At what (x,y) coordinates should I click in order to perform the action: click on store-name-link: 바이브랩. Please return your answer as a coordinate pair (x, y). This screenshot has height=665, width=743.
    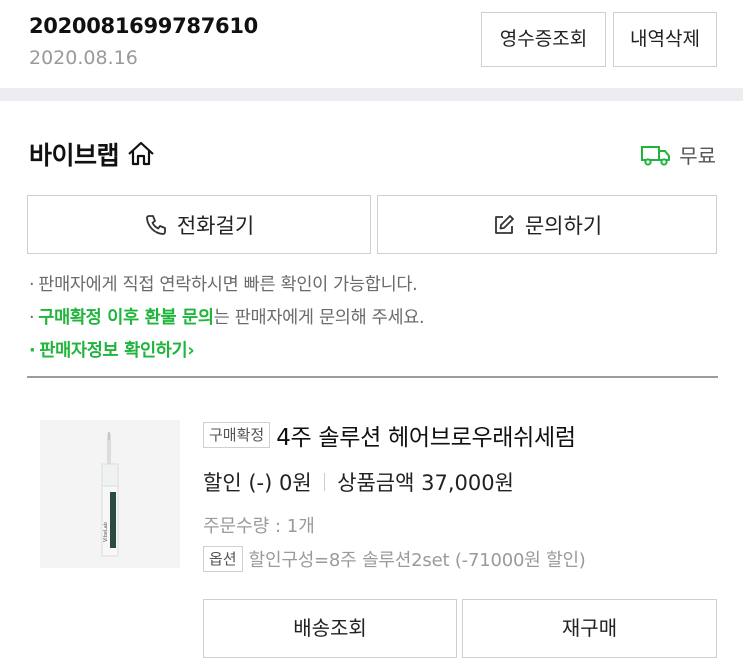
    Looking at the image, I should click on (92, 154).